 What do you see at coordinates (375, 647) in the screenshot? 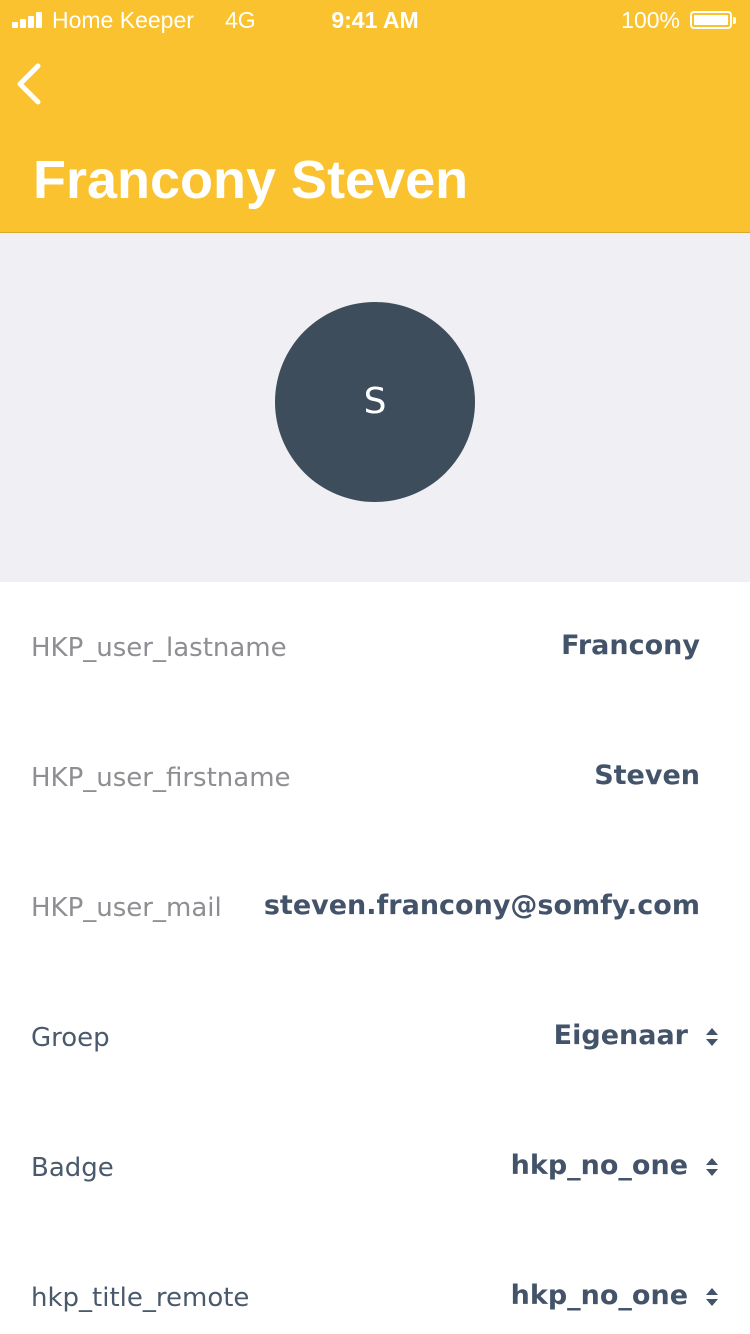
I see `field-row-lastname: HKP_user_lastname Francony` at bounding box center [375, 647].